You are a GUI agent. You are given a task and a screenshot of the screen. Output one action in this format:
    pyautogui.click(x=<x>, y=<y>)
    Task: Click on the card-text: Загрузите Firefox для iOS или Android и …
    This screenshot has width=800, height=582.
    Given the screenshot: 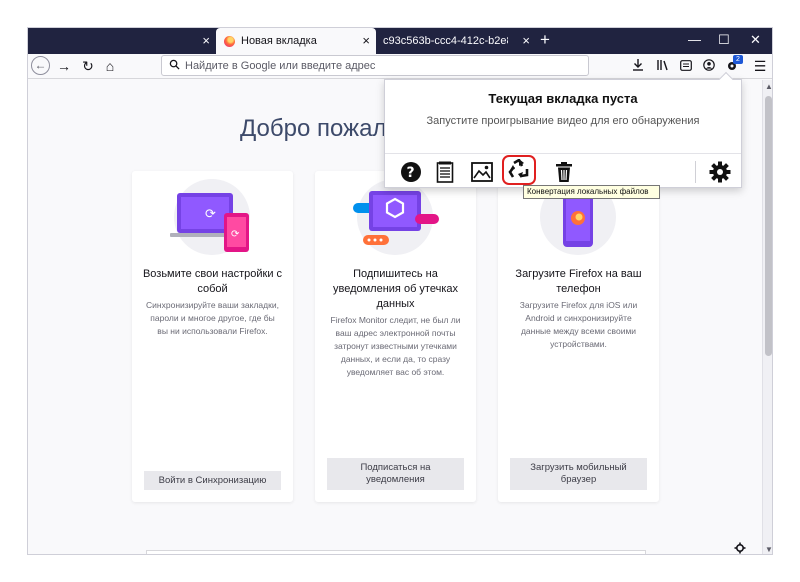 What is the action you would take?
    pyautogui.click(x=578, y=324)
    